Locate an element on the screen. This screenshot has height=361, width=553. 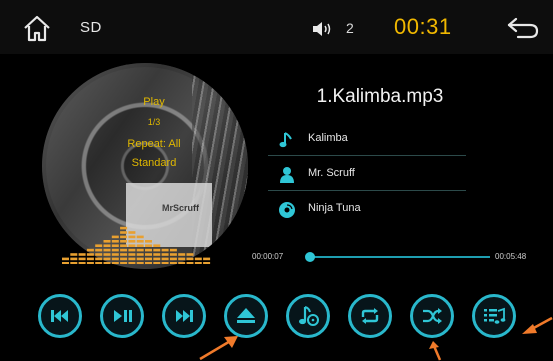
skip-back-icon is located at coordinates (59, 316).